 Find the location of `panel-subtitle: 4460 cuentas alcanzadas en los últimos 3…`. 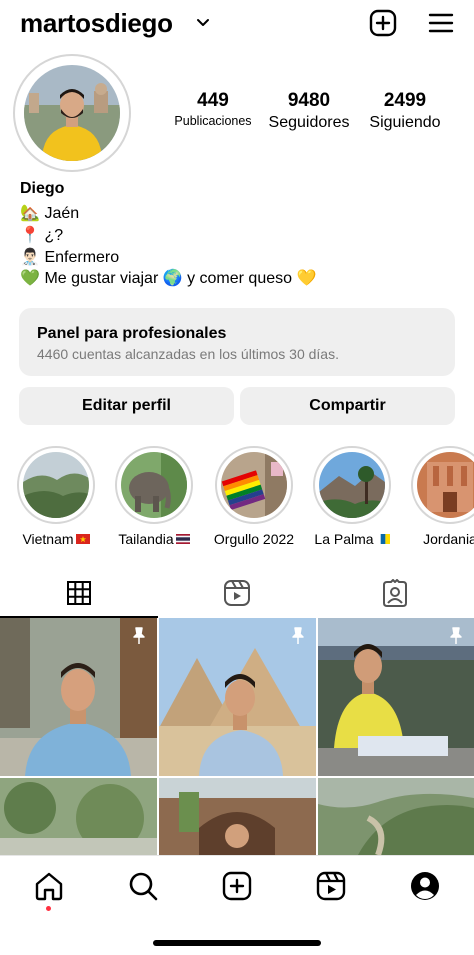

panel-subtitle: 4460 cuentas alcanzadas en los últimos 3… is located at coordinates (188, 354).